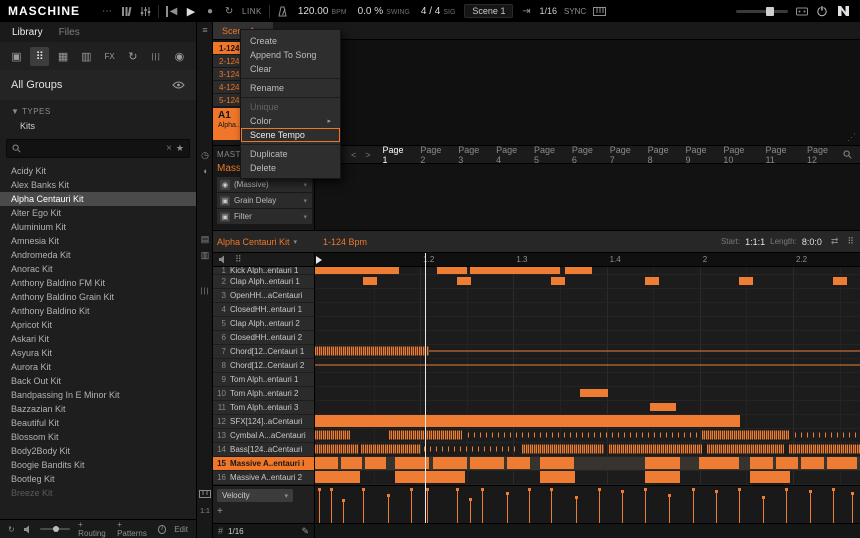 The width and height of the screenshot is (860, 538). Describe the element at coordinates (802, 11) in the screenshot. I see `controller-icon` at that location.